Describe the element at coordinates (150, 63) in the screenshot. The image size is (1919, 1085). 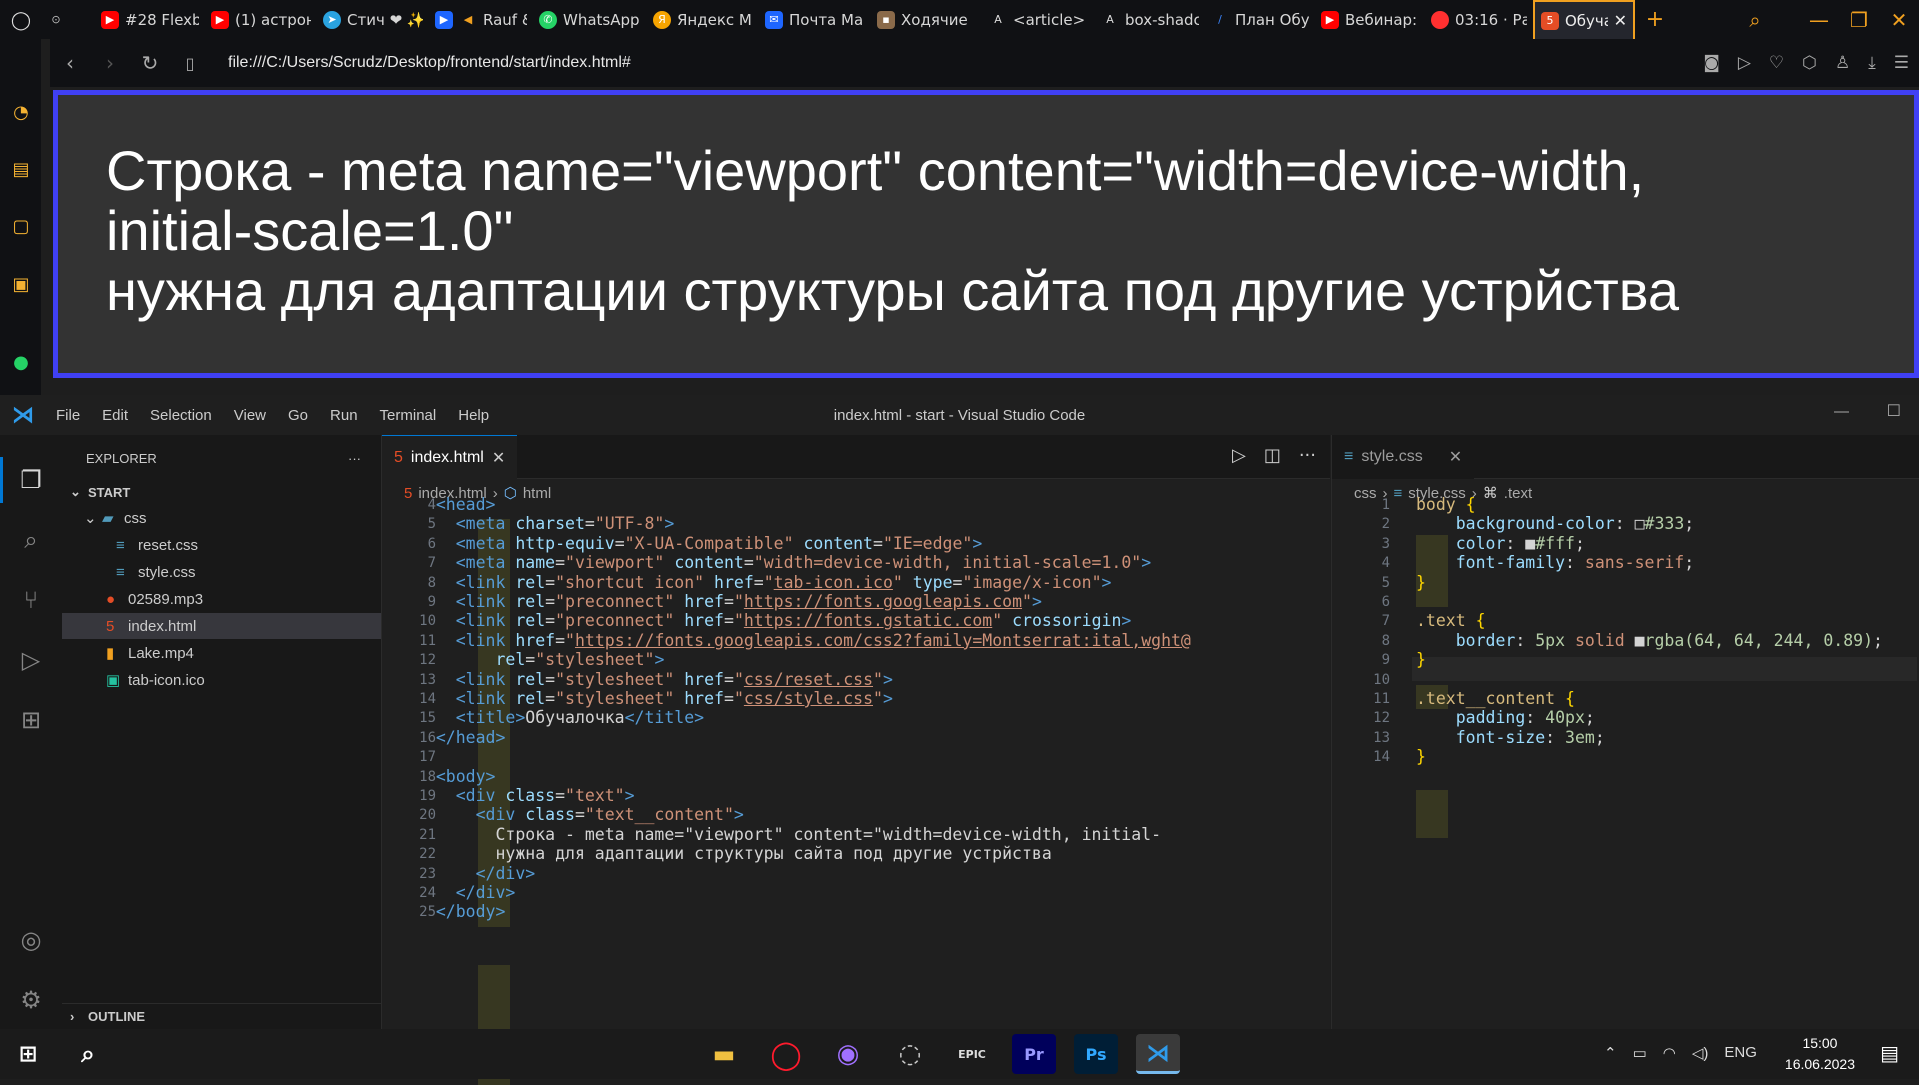
I see `reload-icon: ↻` at that location.